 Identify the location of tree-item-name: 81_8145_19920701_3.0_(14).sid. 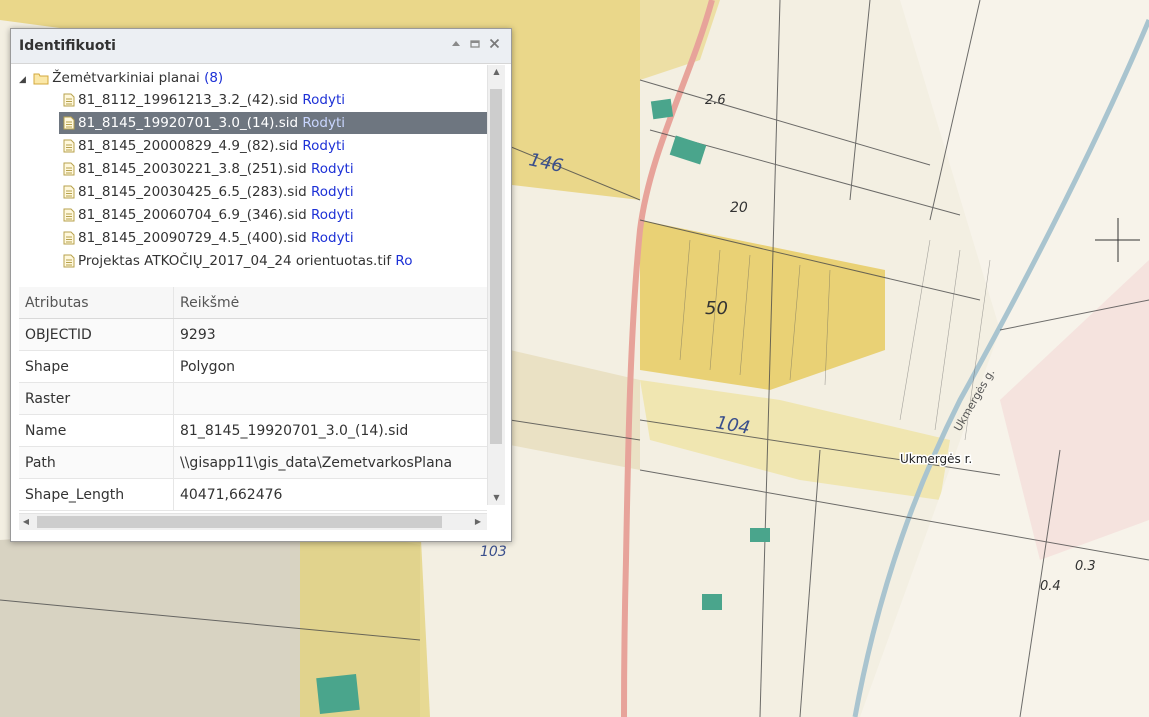
(188, 123).